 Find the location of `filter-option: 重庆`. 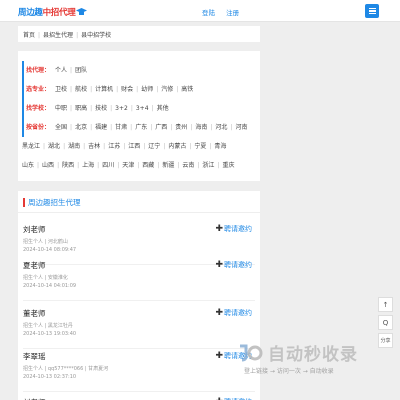

filter-option: 重庆 is located at coordinates (228, 165).